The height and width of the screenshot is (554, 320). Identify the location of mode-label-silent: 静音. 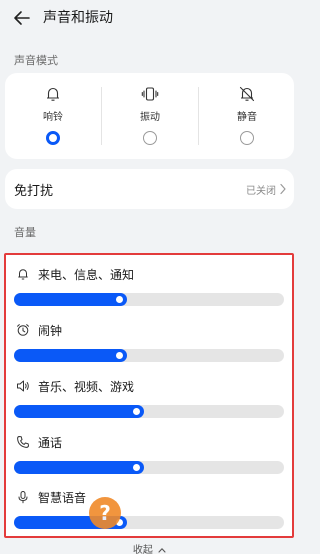
(247, 117).